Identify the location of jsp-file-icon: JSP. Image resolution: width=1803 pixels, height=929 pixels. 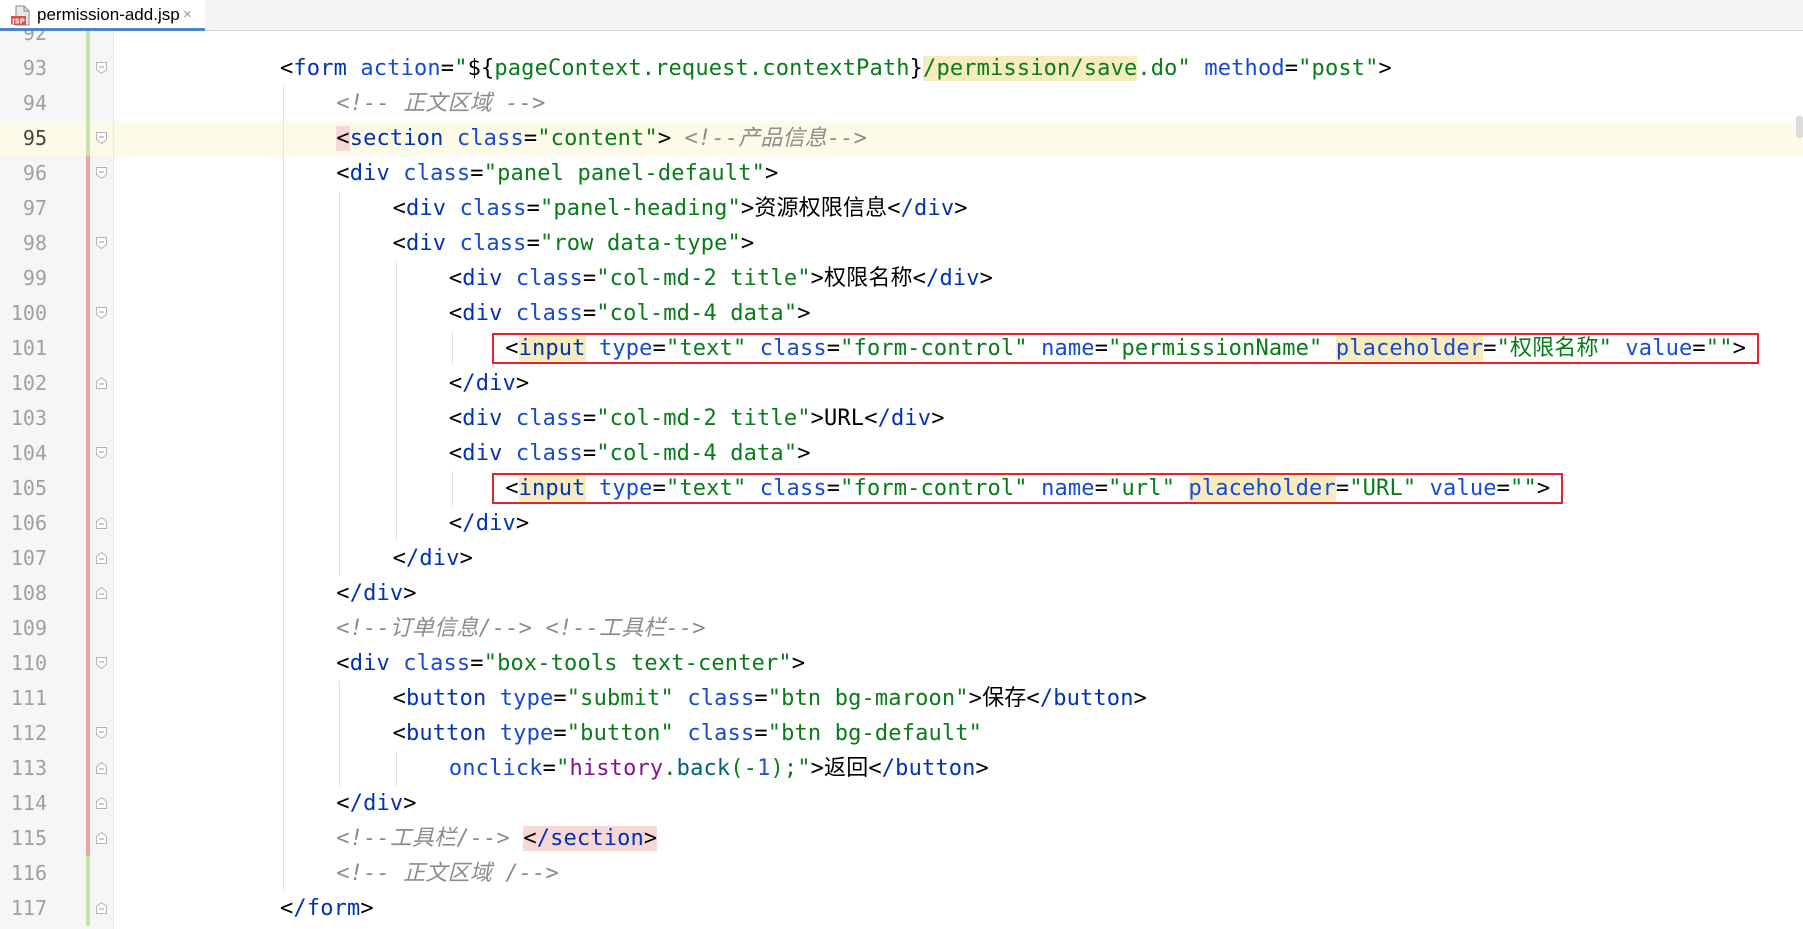
(21, 16).